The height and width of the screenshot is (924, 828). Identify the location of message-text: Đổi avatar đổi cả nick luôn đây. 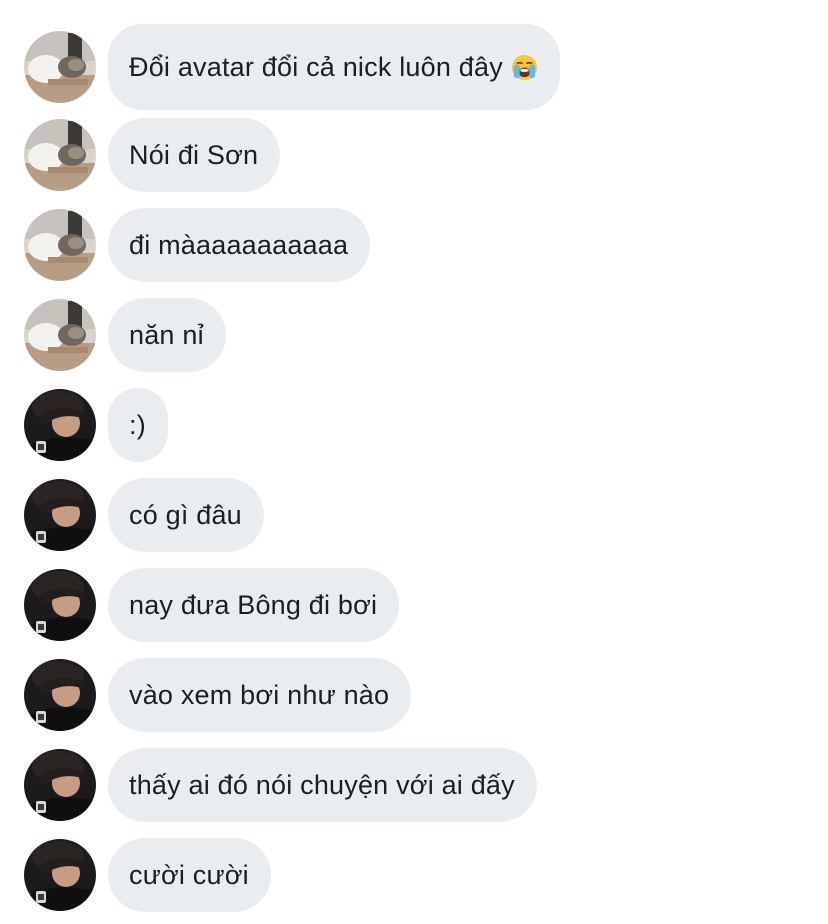
(316, 66).